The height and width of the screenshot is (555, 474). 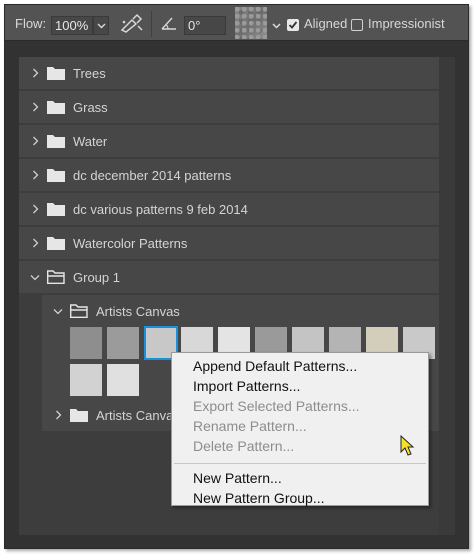 What do you see at coordinates (406, 23) in the screenshot?
I see `impressionist-label: Impressionist` at bounding box center [406, 23].